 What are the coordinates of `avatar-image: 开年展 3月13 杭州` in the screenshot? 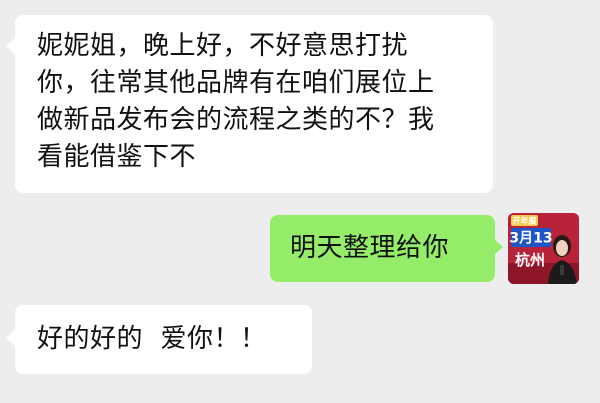 It's located at (543, 248).